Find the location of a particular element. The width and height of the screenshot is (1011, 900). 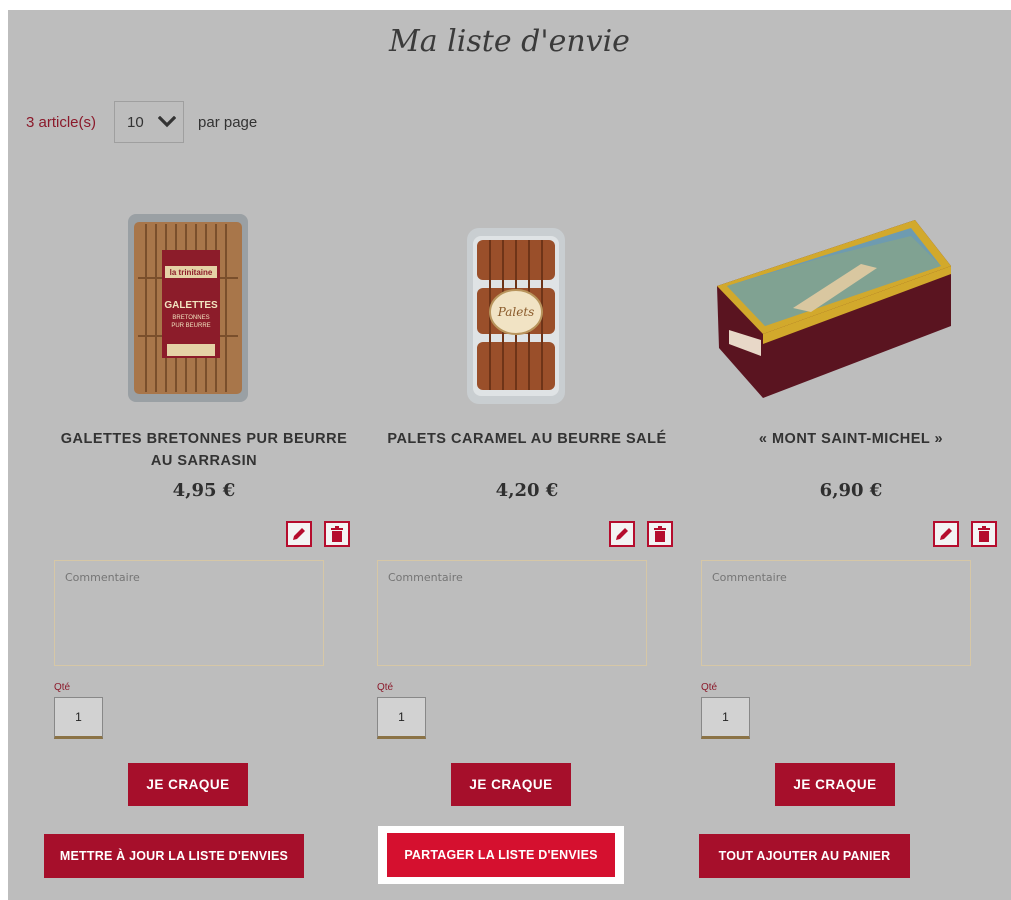

product-price: 6,90 € is located at coordinates (851, 490).